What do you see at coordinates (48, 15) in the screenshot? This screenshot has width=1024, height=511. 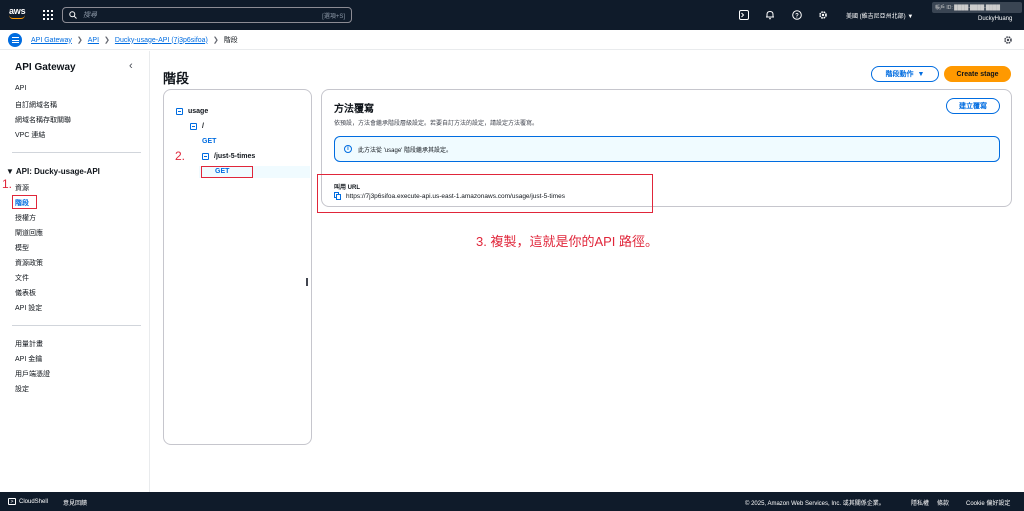 I see `services-grid-icon` at bounding box center [48, 15].